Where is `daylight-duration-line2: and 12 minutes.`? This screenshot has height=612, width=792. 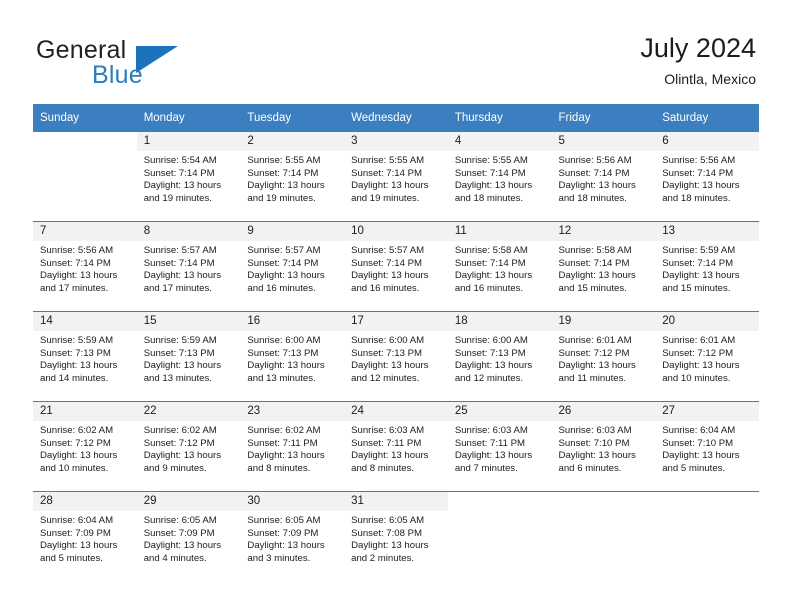 daylight-duration-line2: and 12 minutes. is located at coordinates (489, 378).